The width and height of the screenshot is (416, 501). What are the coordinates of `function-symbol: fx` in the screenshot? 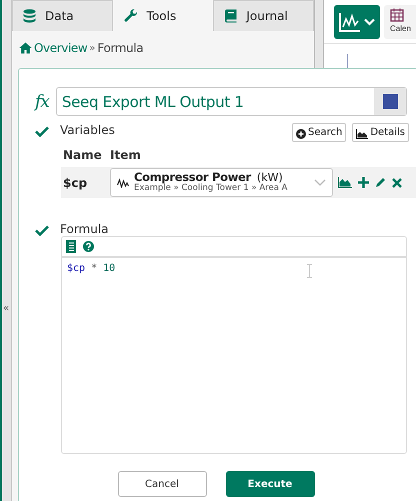 It's located at (42, 102).